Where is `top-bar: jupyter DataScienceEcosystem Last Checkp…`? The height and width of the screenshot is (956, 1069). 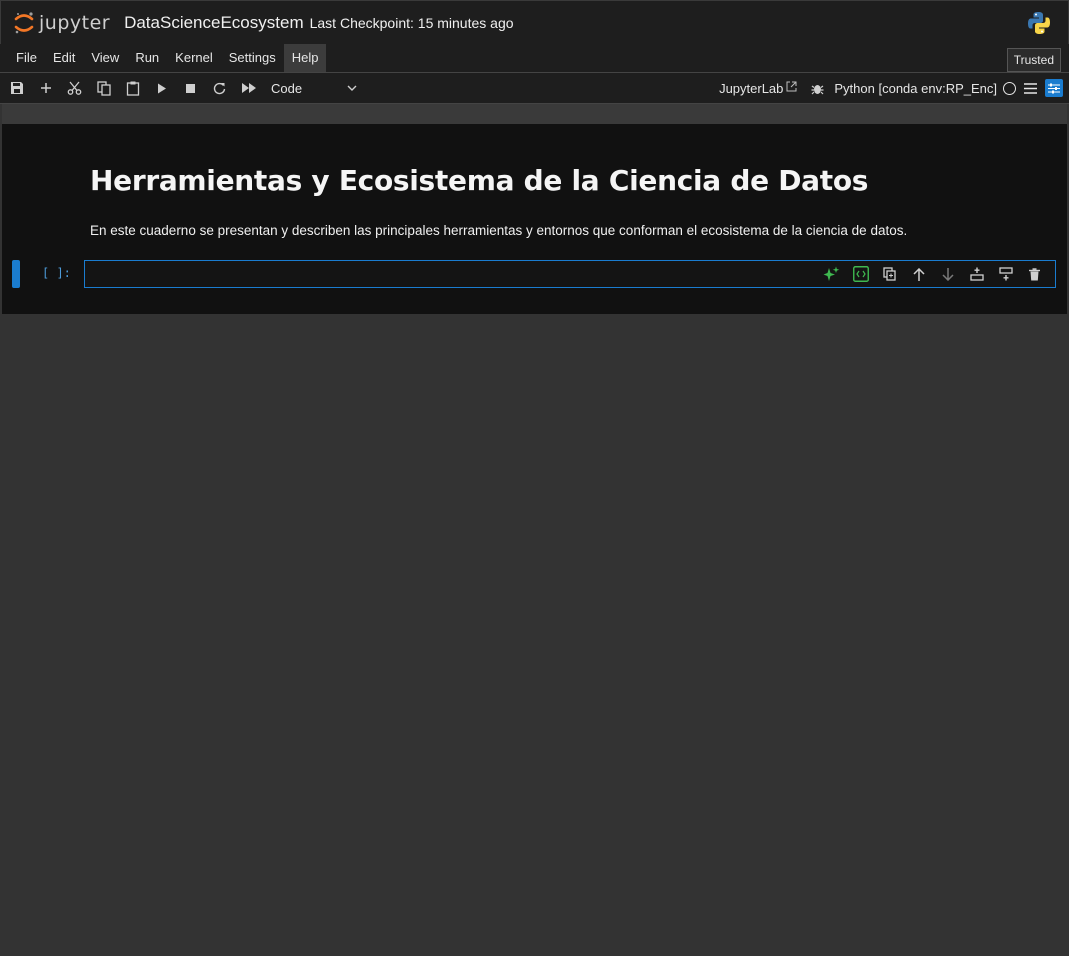 top-bar: jupyter DataScienceEcosystem Last Checkp… is located at coordinates (534, 22).